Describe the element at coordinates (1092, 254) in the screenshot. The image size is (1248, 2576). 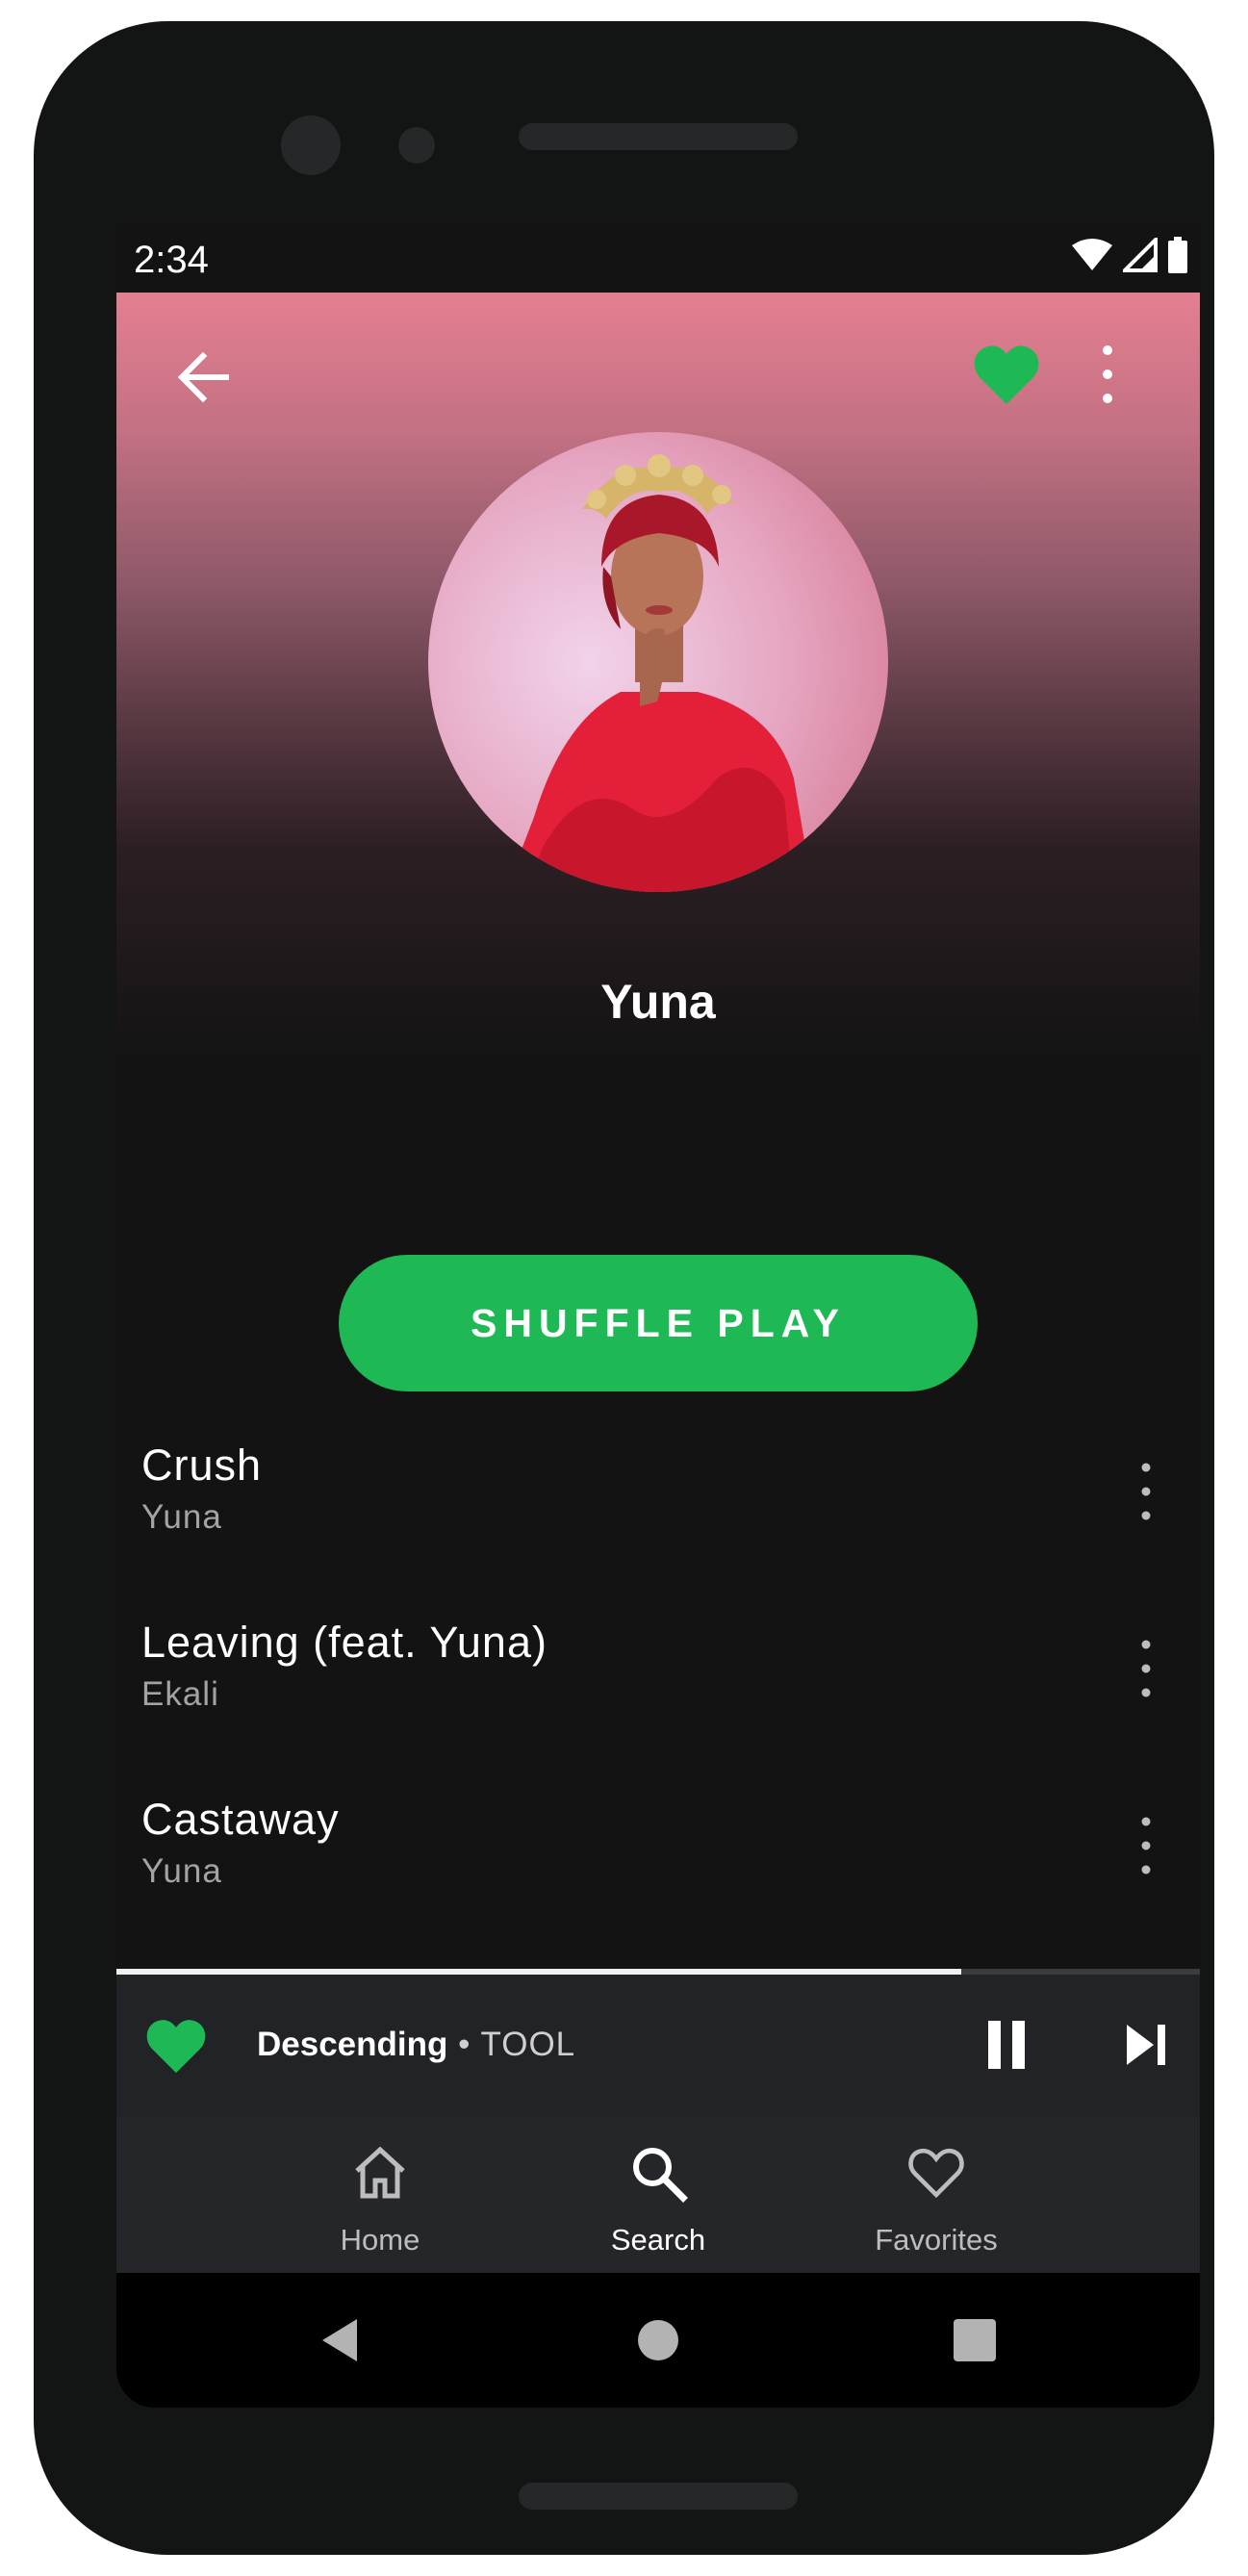
I see `wifi-icon` at that location.